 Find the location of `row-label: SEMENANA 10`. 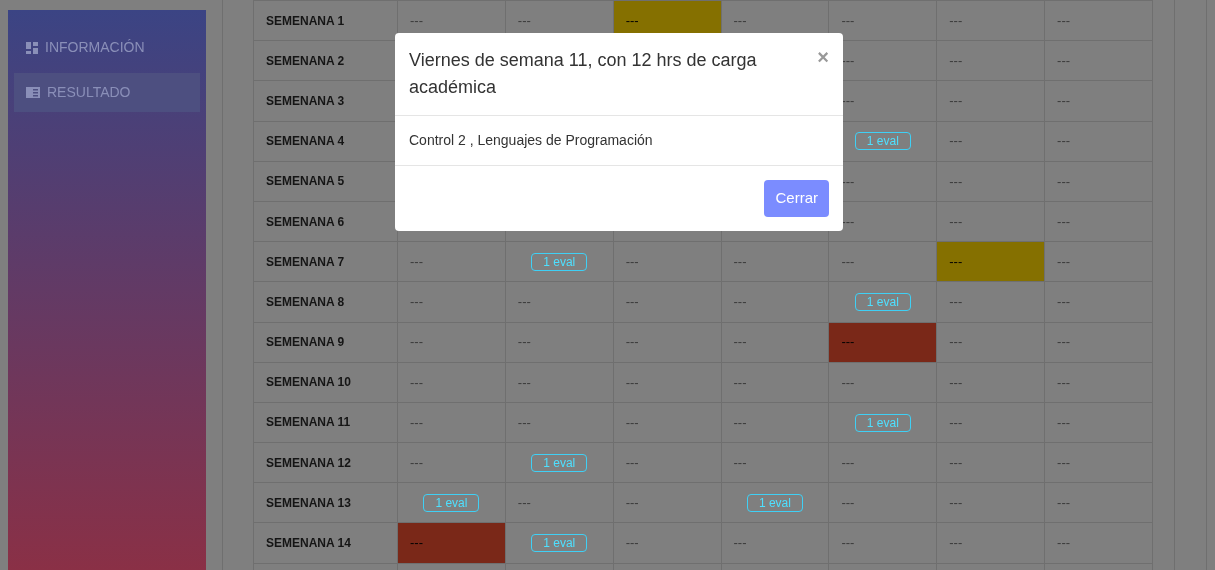

row-label: SEMENANA 10 is located at coordinates (325, 382).